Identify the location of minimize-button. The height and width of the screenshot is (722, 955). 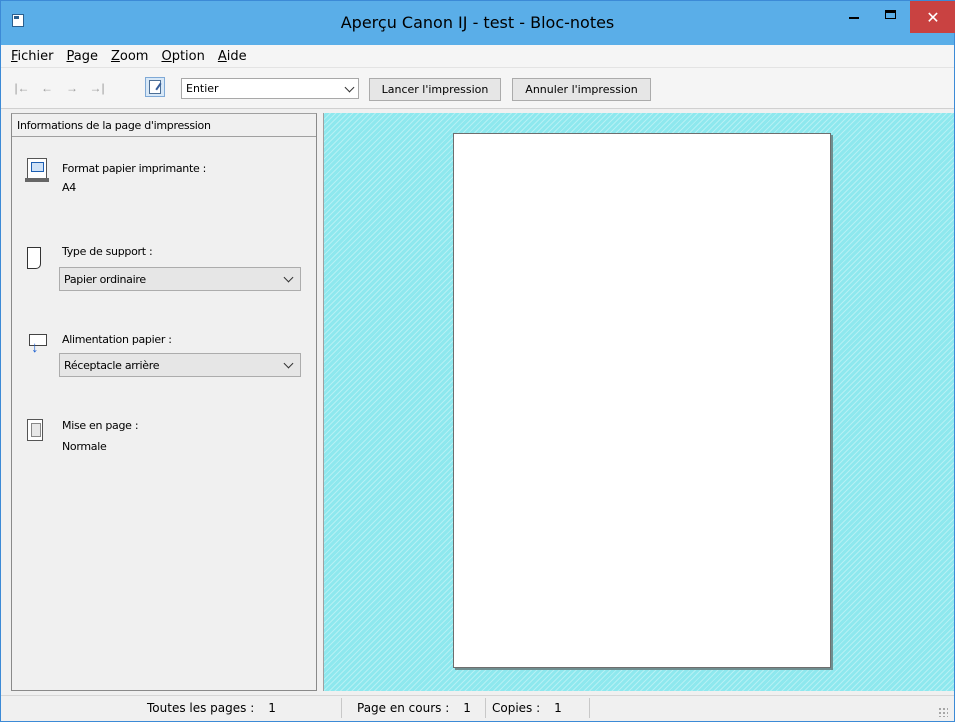
(854, 16).